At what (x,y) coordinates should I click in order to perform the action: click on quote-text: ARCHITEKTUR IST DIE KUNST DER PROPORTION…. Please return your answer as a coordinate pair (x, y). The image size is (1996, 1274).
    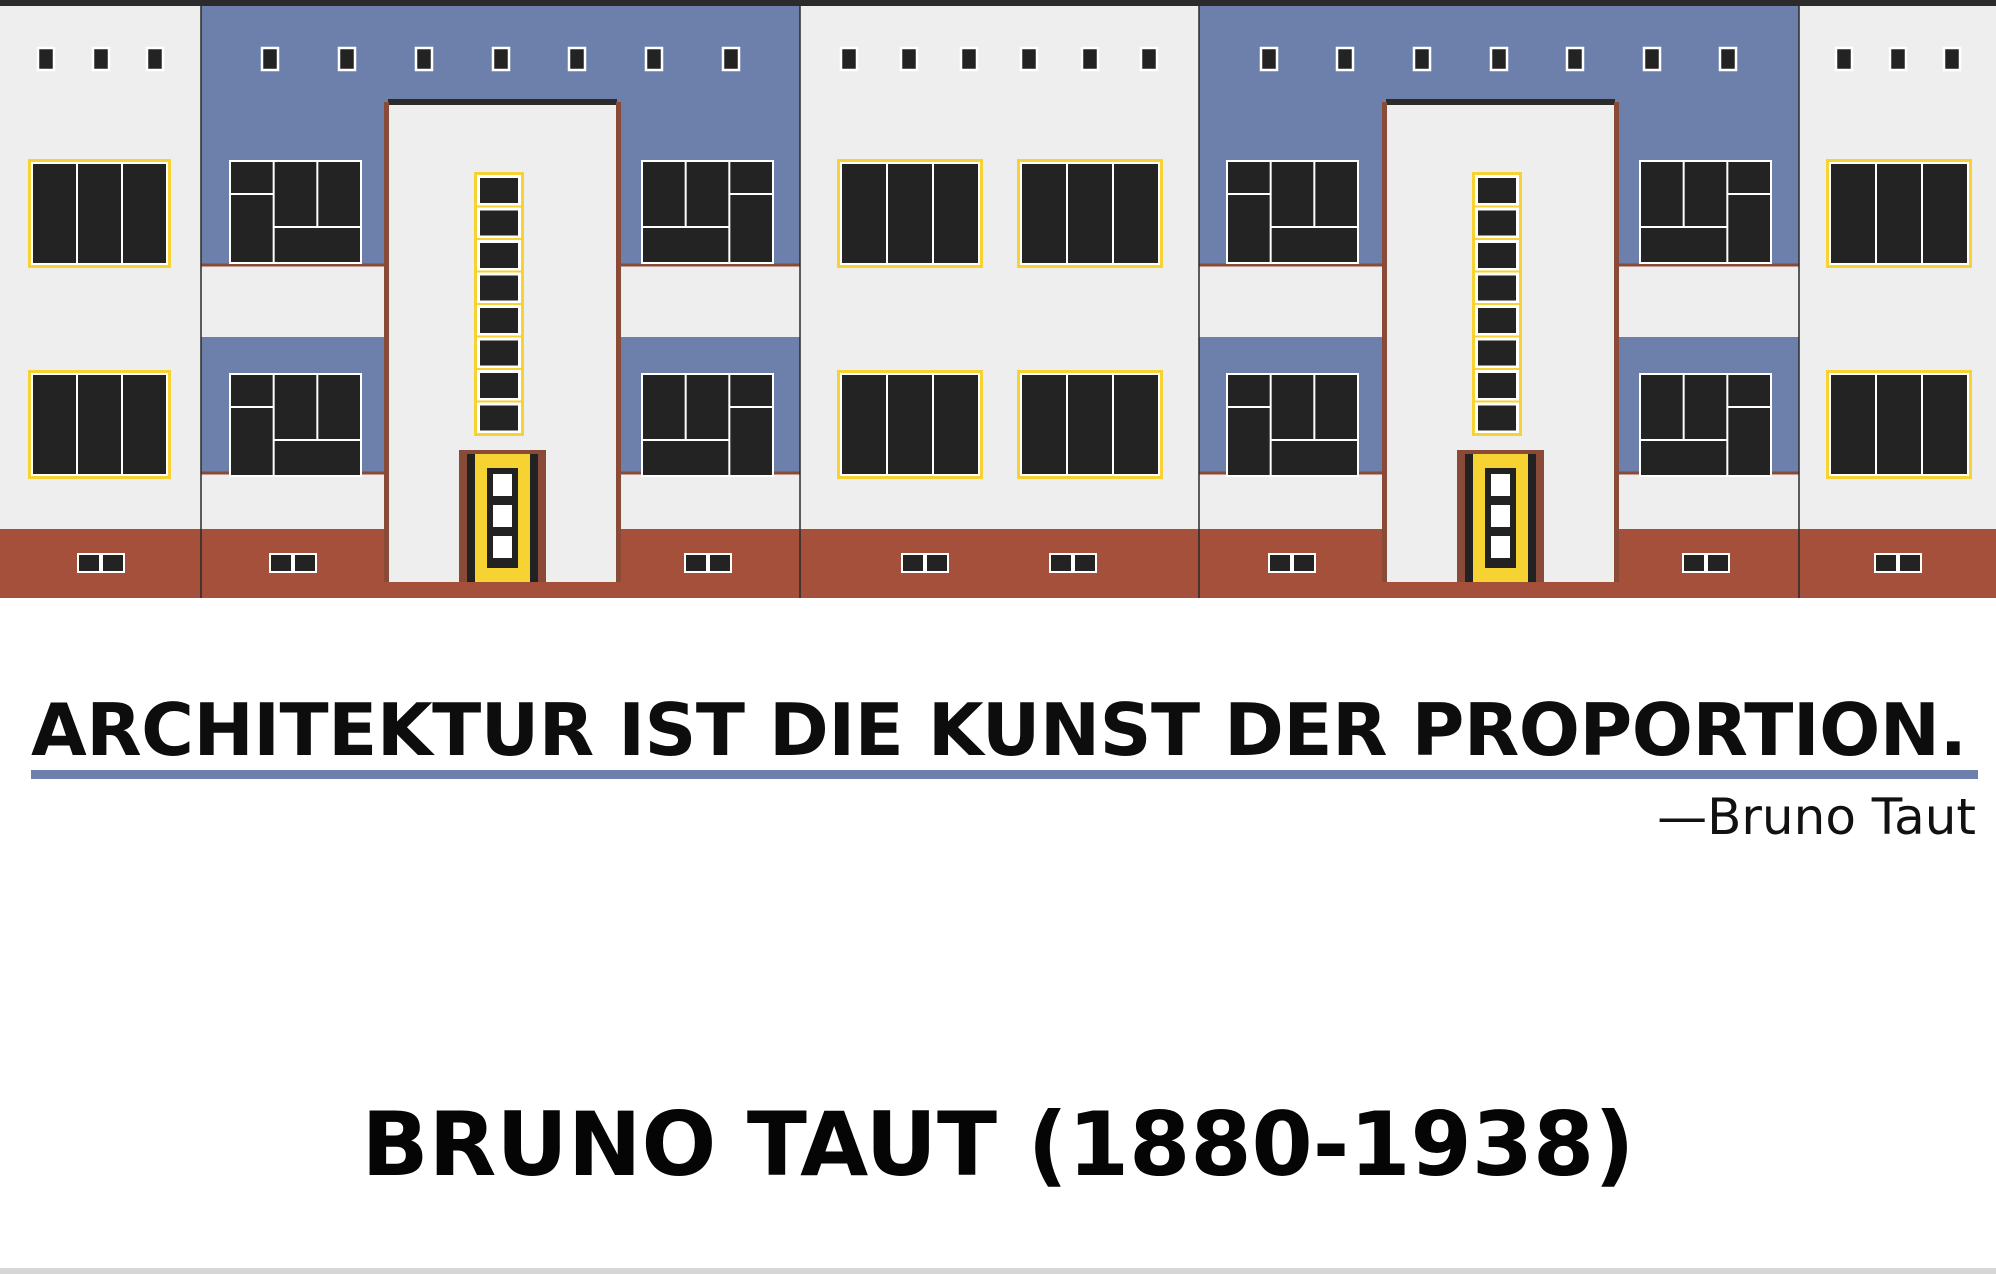
    Looking at the image, I should click on (999, 730).